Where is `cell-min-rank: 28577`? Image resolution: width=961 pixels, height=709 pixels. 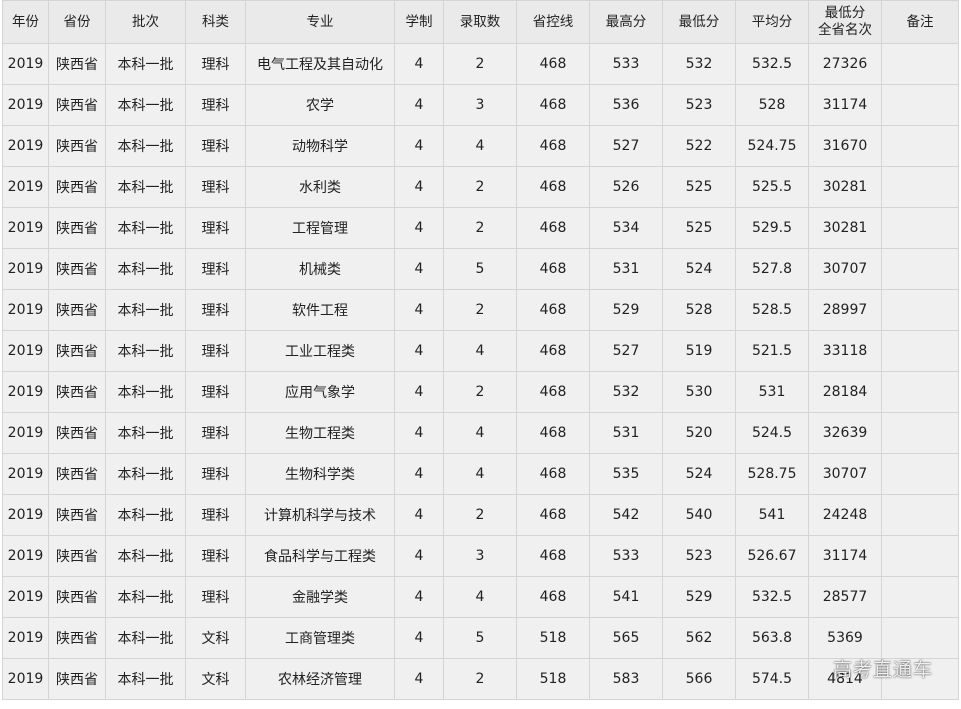
cell-min-rank: 28577 is located at coordinates (845, 597).